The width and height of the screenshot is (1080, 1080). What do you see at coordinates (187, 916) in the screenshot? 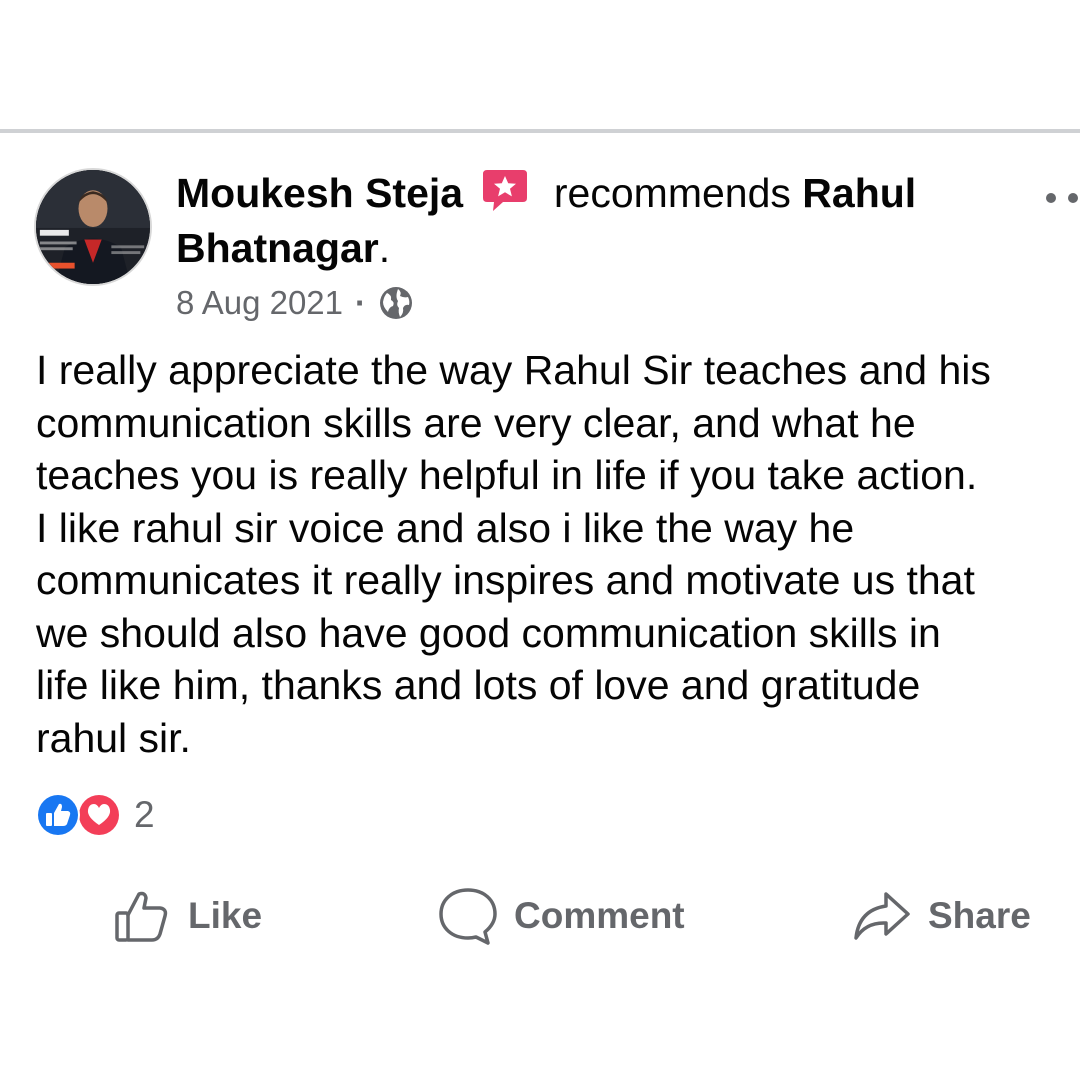
I see `like-button: Like` at bounding box center [187, 916].